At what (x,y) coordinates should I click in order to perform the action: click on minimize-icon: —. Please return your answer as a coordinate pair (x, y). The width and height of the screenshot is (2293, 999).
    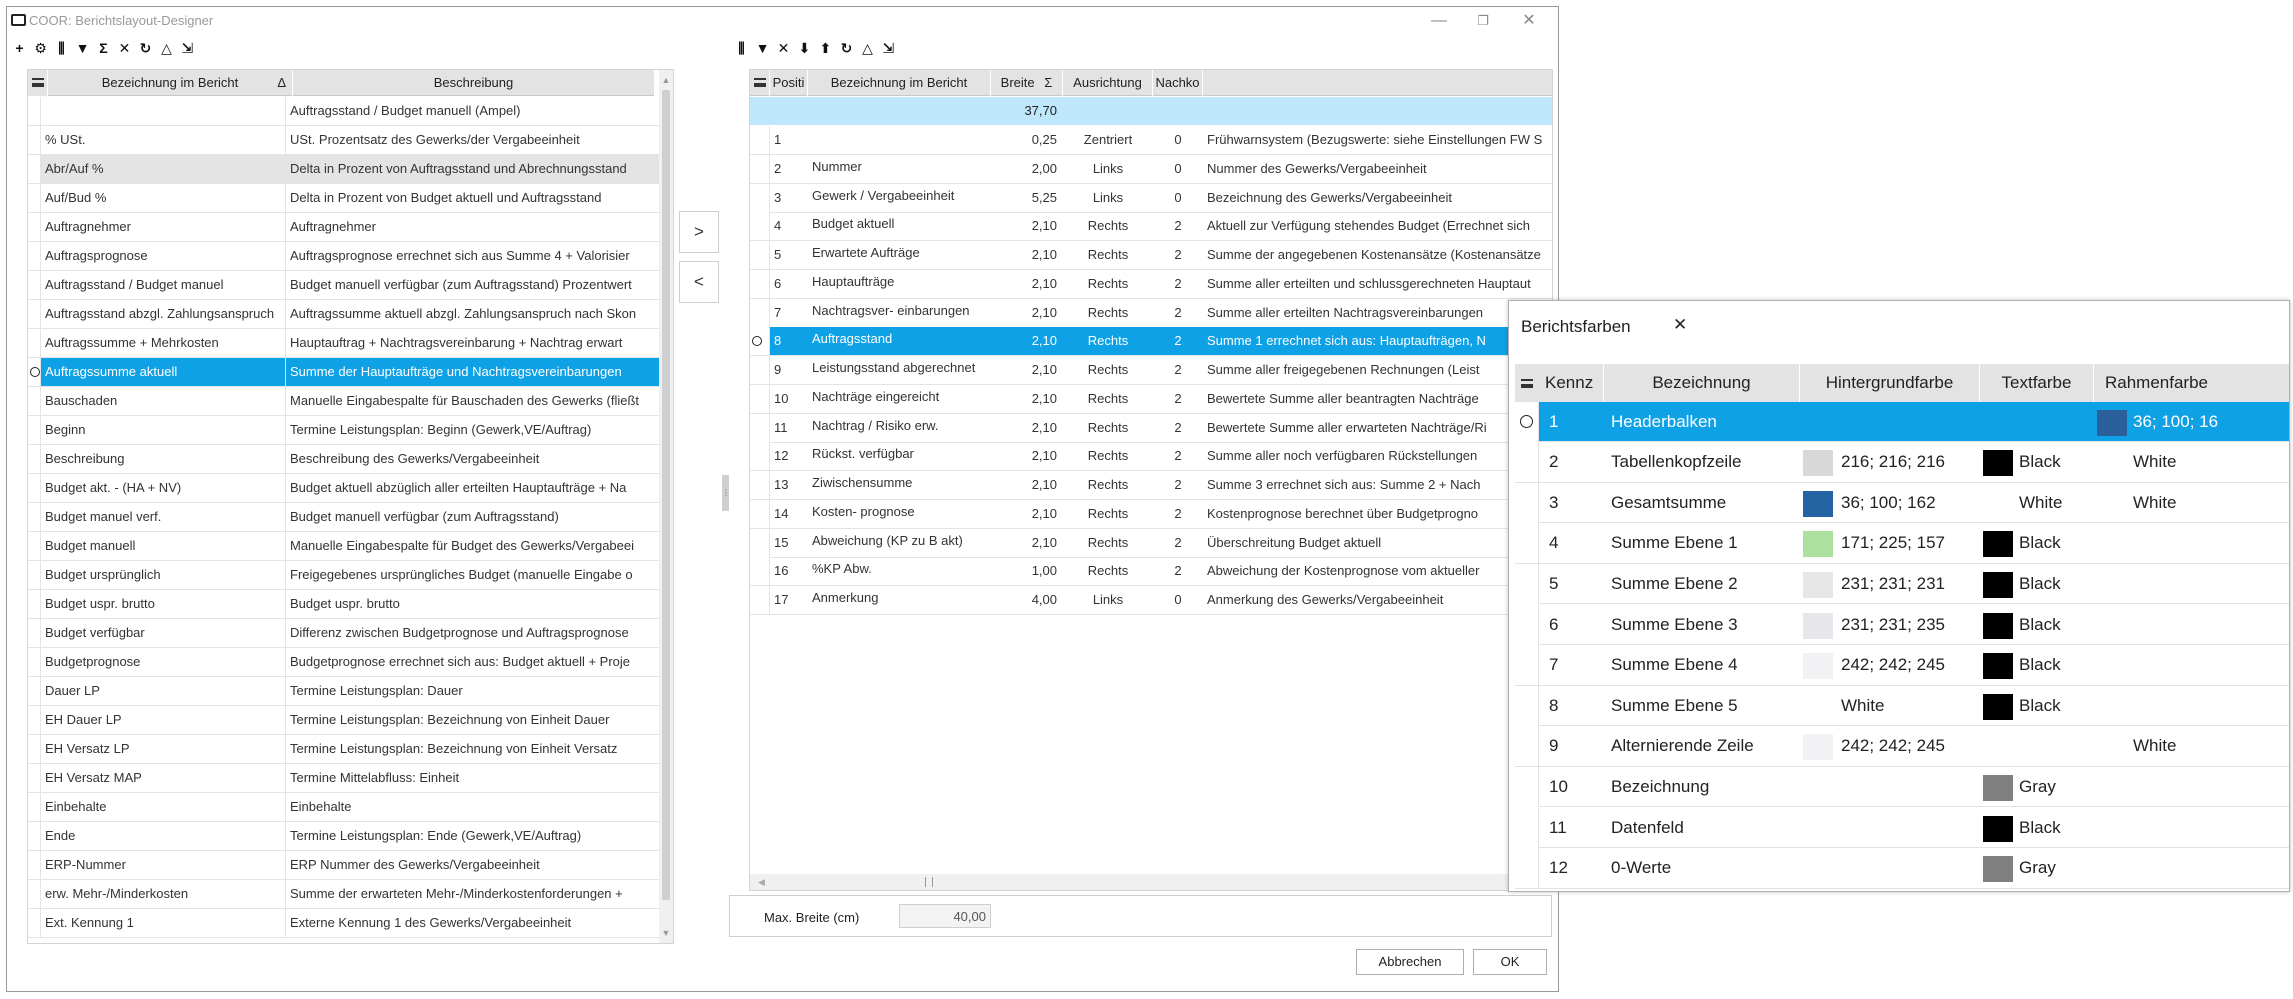
    Looking at the image, I should click on (1439, 21).